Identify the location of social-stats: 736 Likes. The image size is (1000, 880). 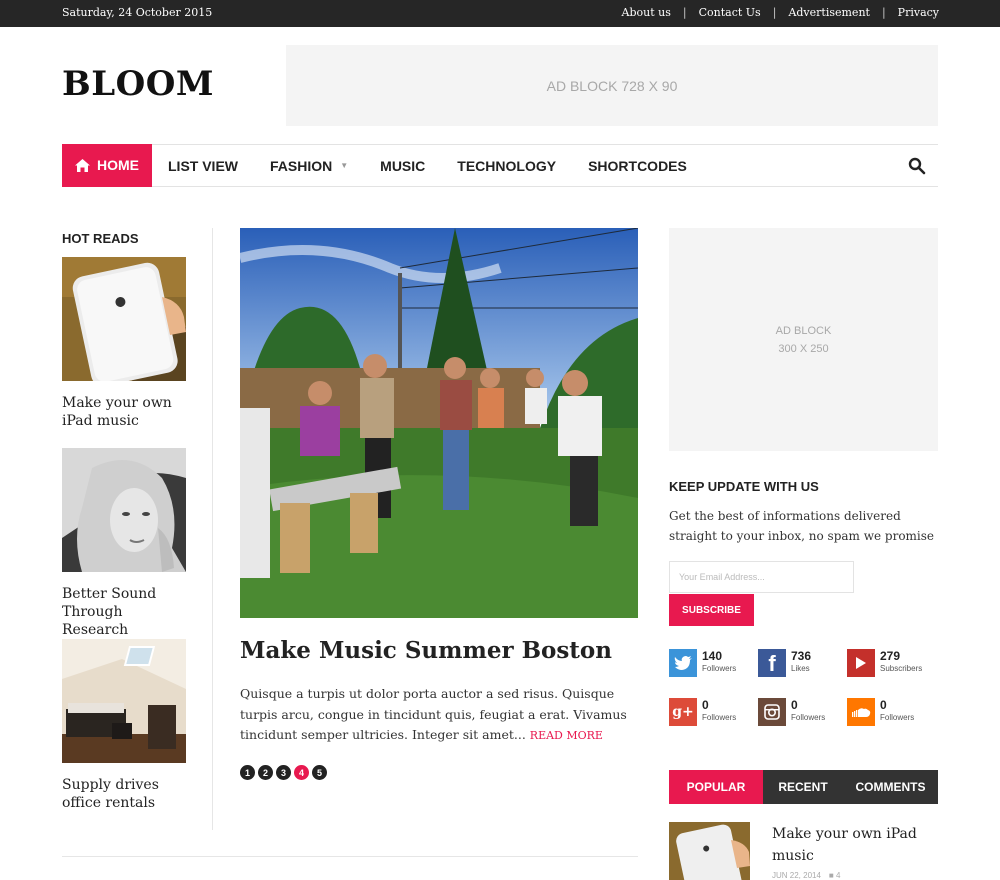
(801, 663).